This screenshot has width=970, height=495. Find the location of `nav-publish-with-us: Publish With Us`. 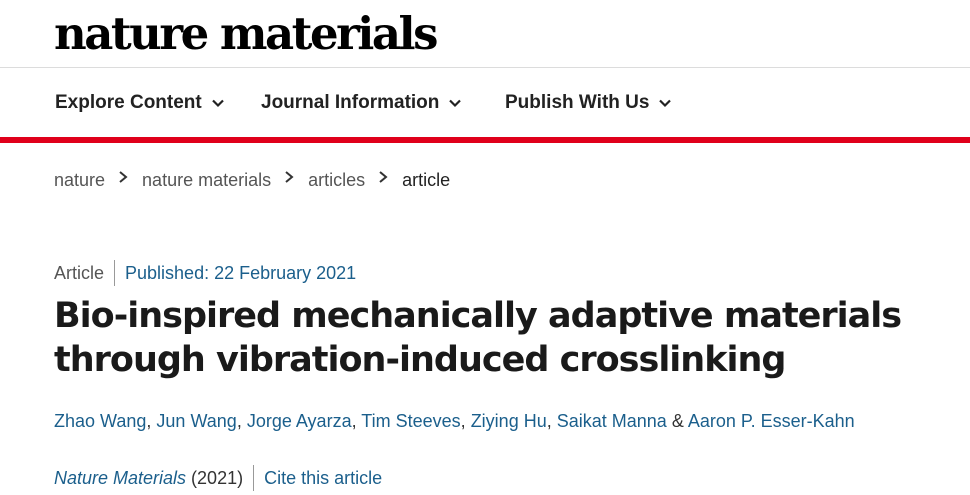

nav-publish-with-us: Publish With Us is located at coordinates (588, 103).